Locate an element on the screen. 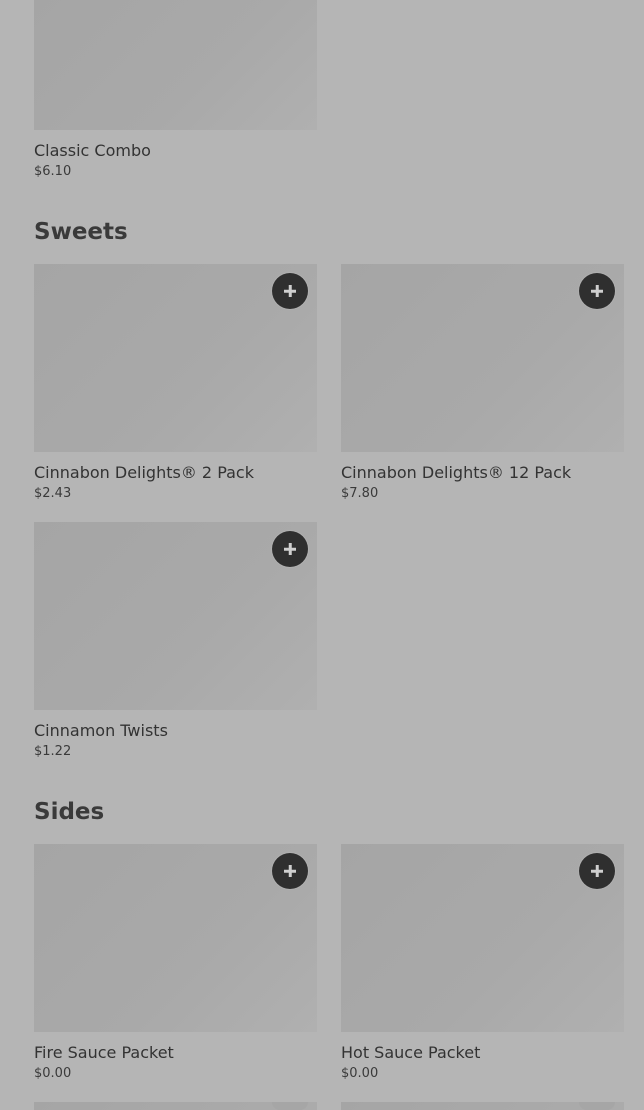 This screenshot has height=1110, width=644. menu-item-name: Cinnamon Twists is located at coordinates (101, 730).